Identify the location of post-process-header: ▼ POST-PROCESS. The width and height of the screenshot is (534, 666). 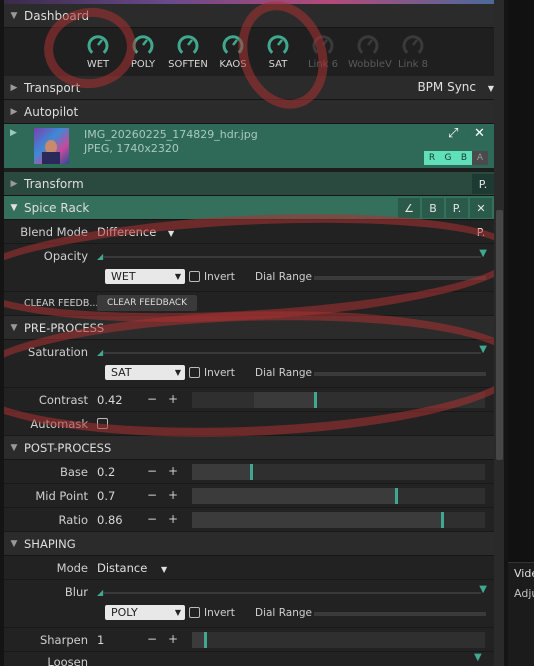
(249, 448).